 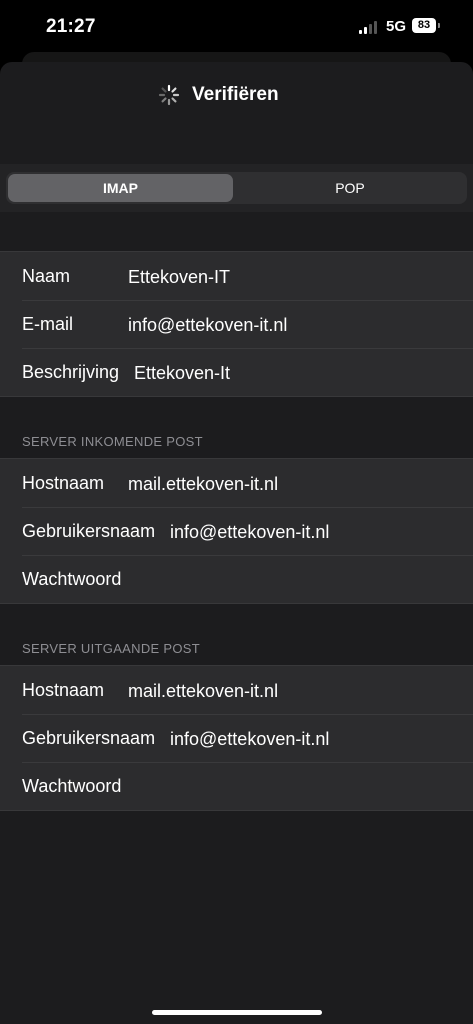 I want to click on incoming-hostname-row: Hostnaam mail.ettekoven-it.nl, so click(x=236, y=483).